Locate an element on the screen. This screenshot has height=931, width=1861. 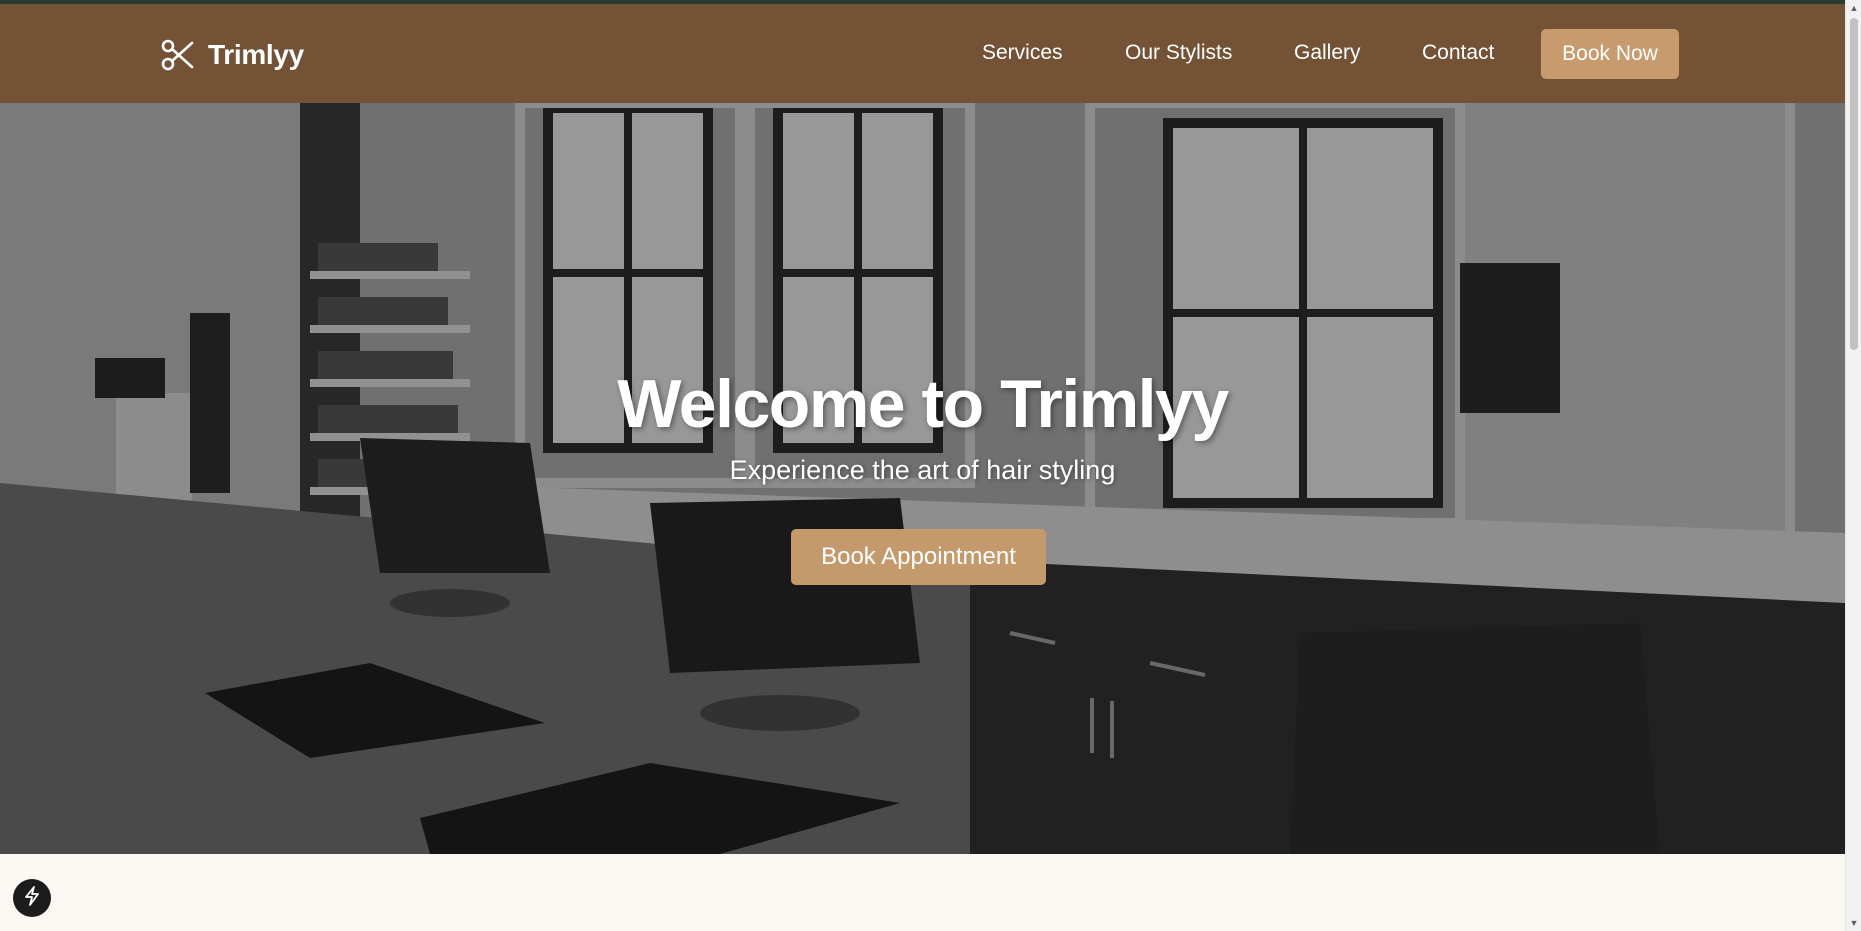
nav-link-our-stylists: Our Stylists is located at coordinates (1178, 53).